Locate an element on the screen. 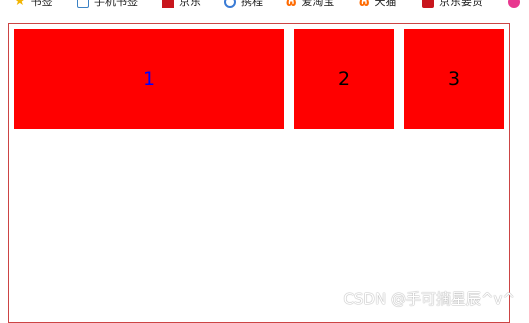 This screenshot has height=323, width=529. box-2: 2 is located at coordinates (344, 79).